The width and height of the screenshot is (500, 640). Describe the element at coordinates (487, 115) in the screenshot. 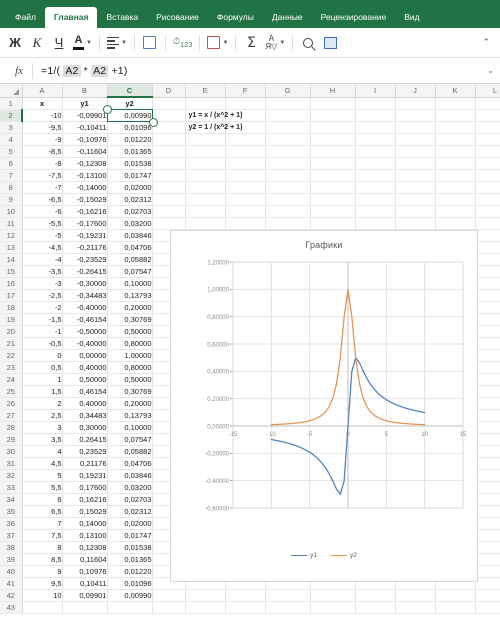

I see `cell-L2` at that location.